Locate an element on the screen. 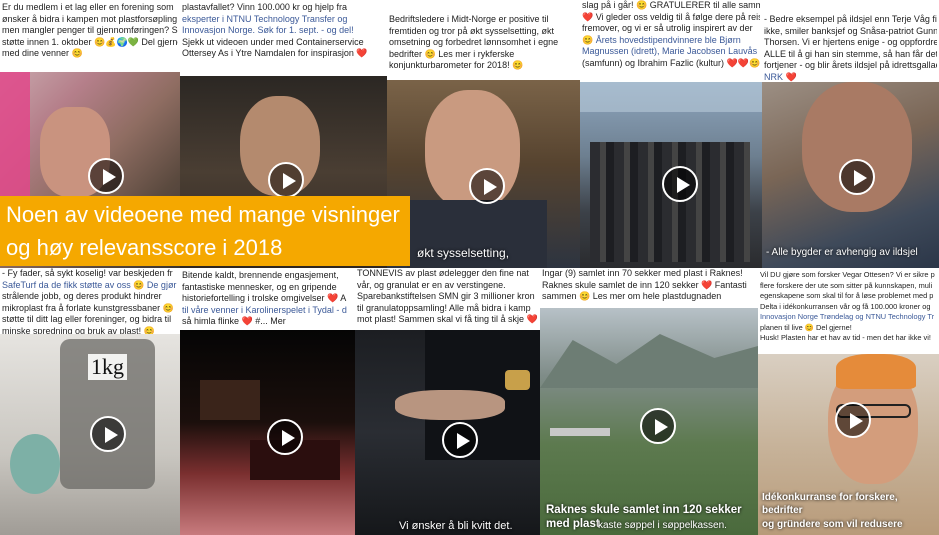 The width and height of the screenshot is (939, 535). video-subtitle: Raknes skule samlet inn 120 sekker is located at coordinates (644, 510).